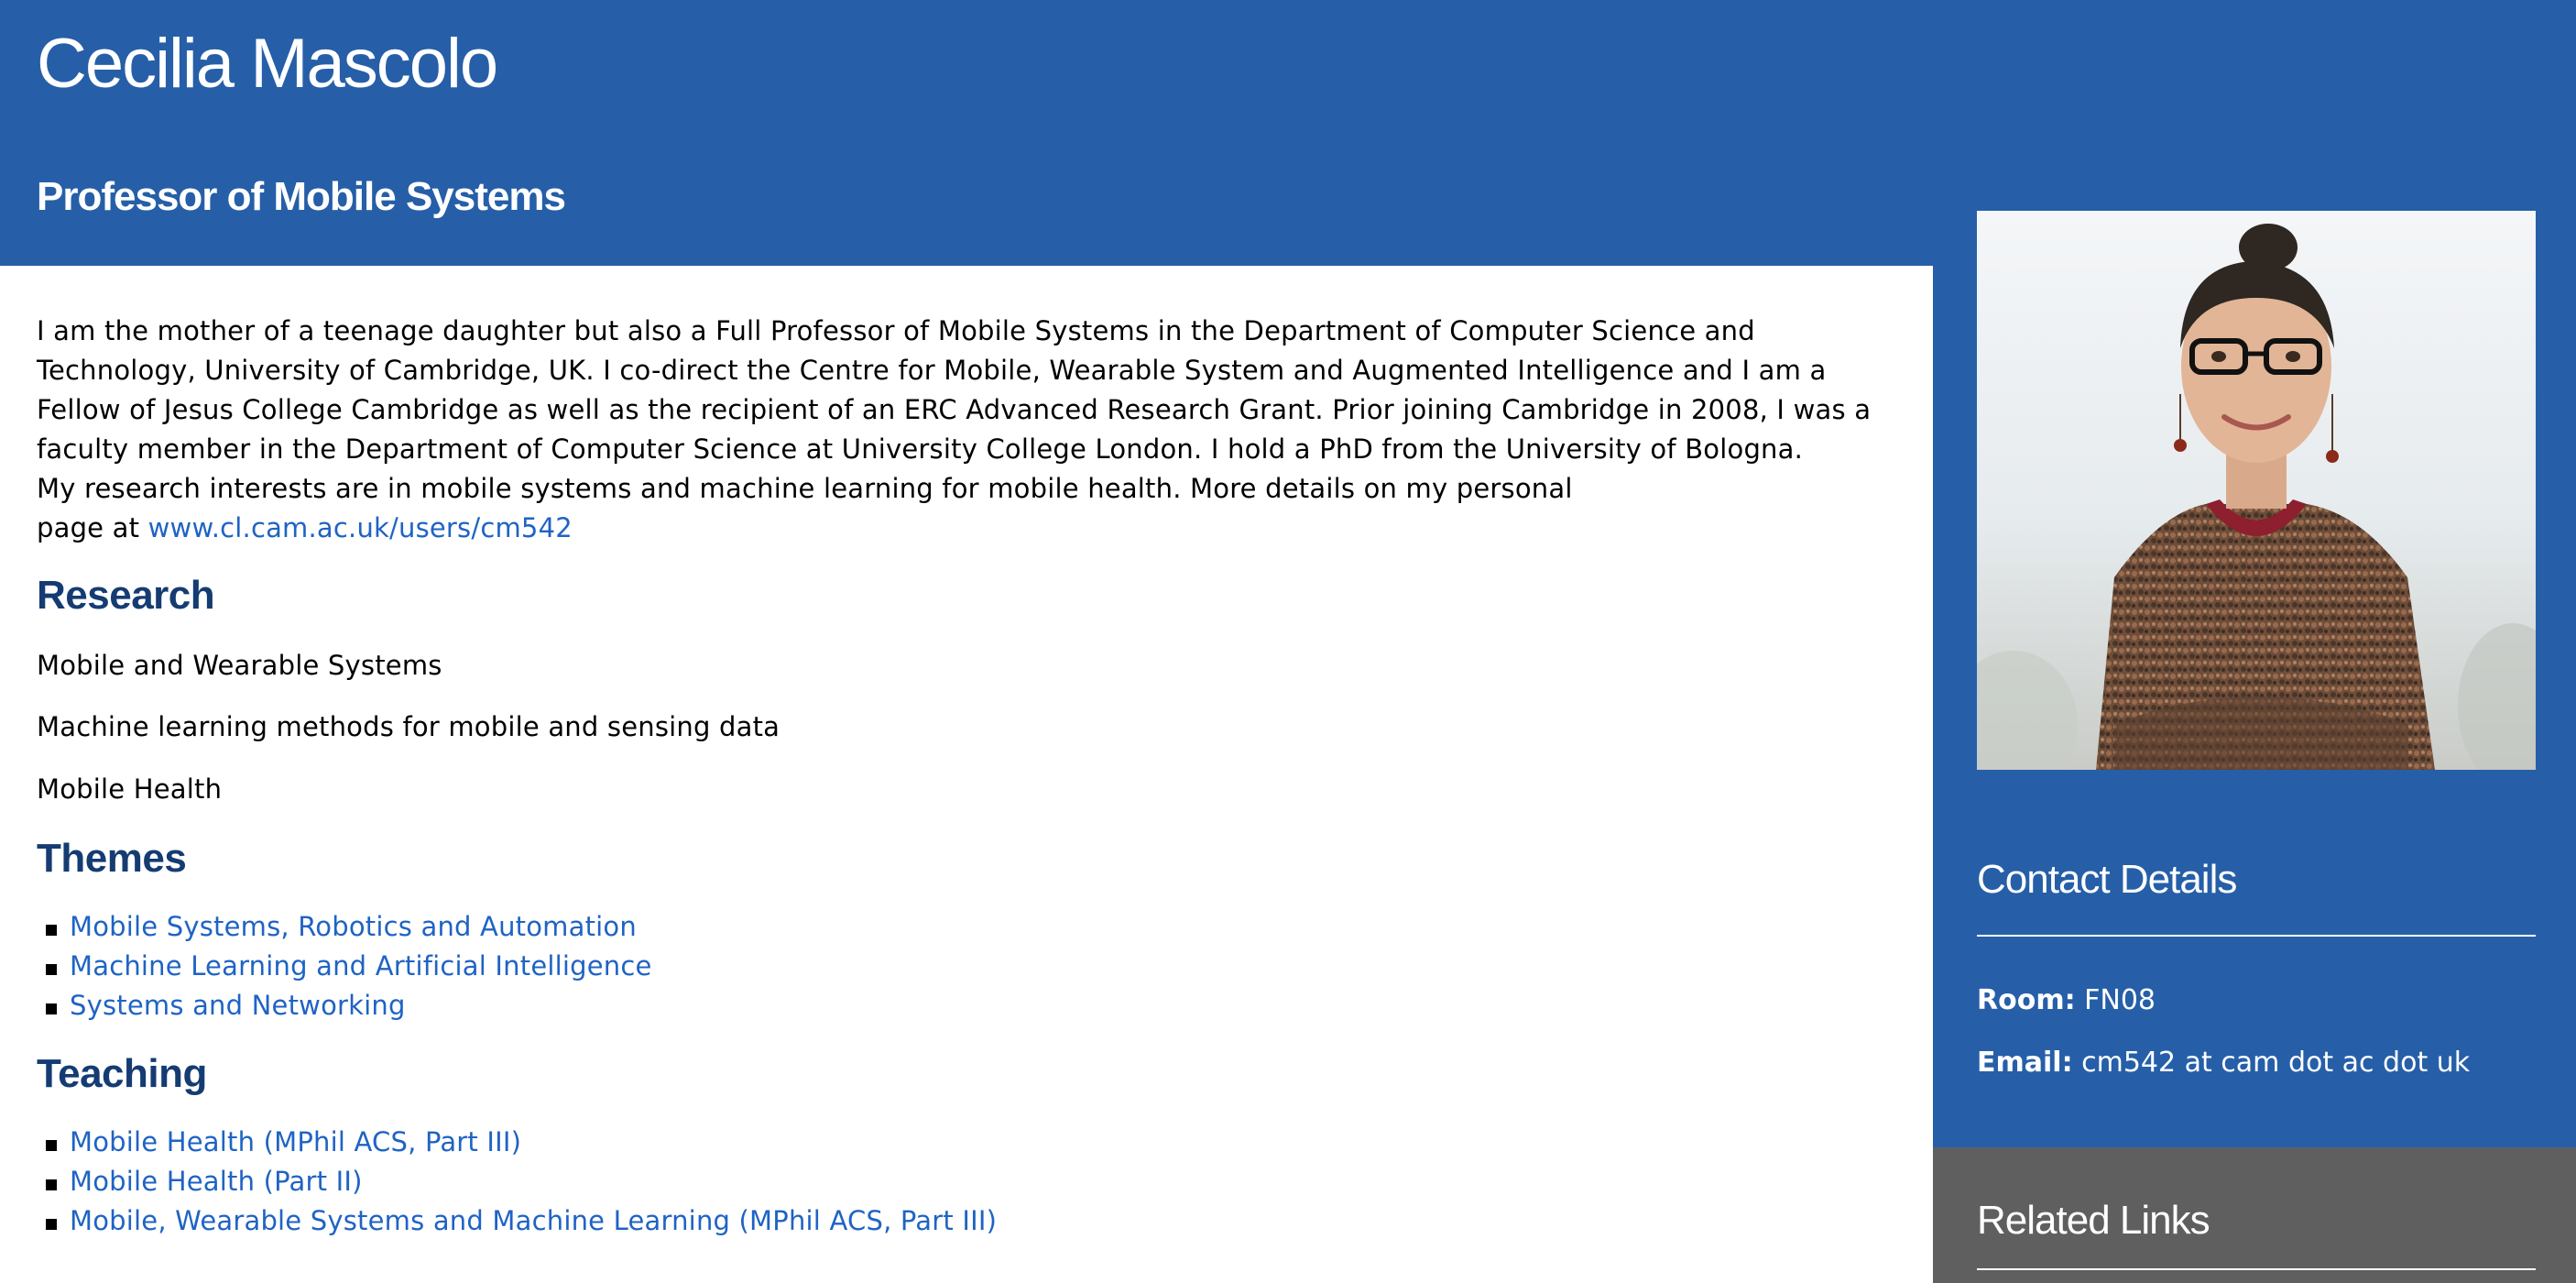 The width and height of the screenshot is (2576, 1283). I want to click on theme-link: Mobile Systems, Robotics and Automation, so click(354, 926).